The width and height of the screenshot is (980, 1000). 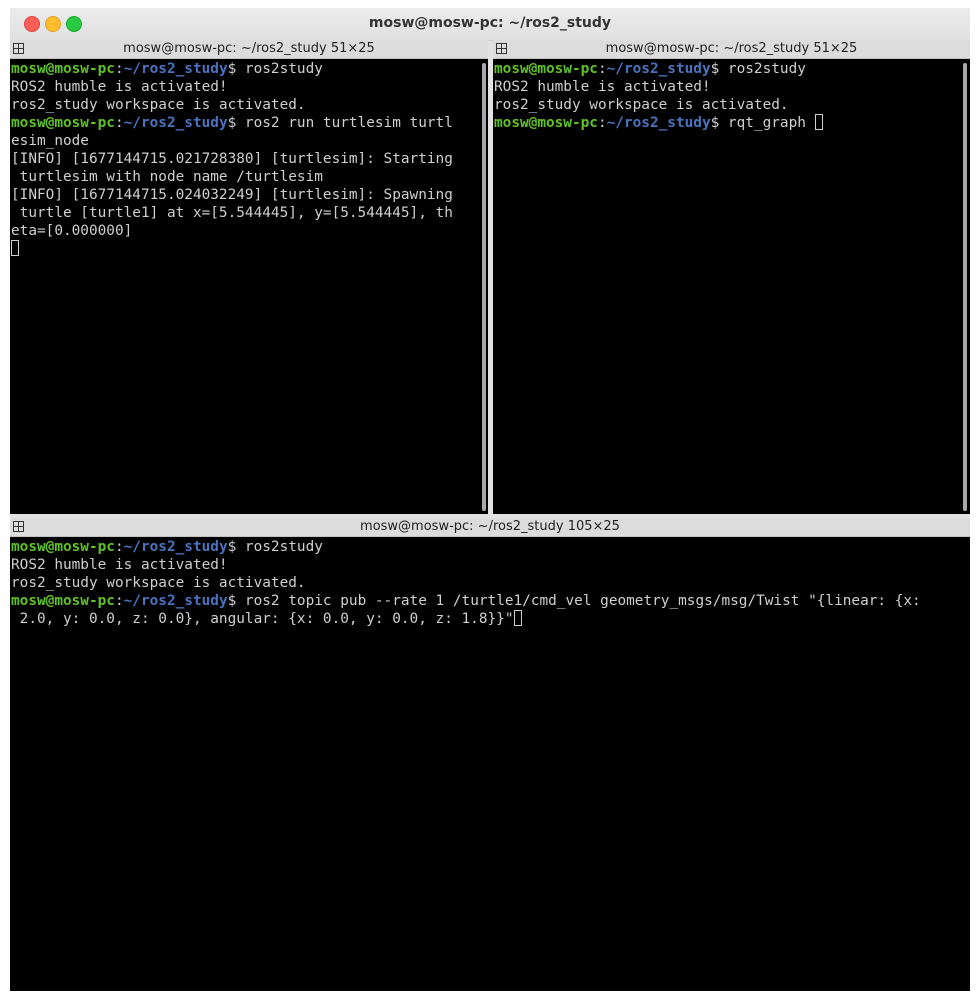 What do you see at coordinates (762, 123) in the screenshot?
I see `command-text: $ rqt_graph` at bounding box center [762, 123].